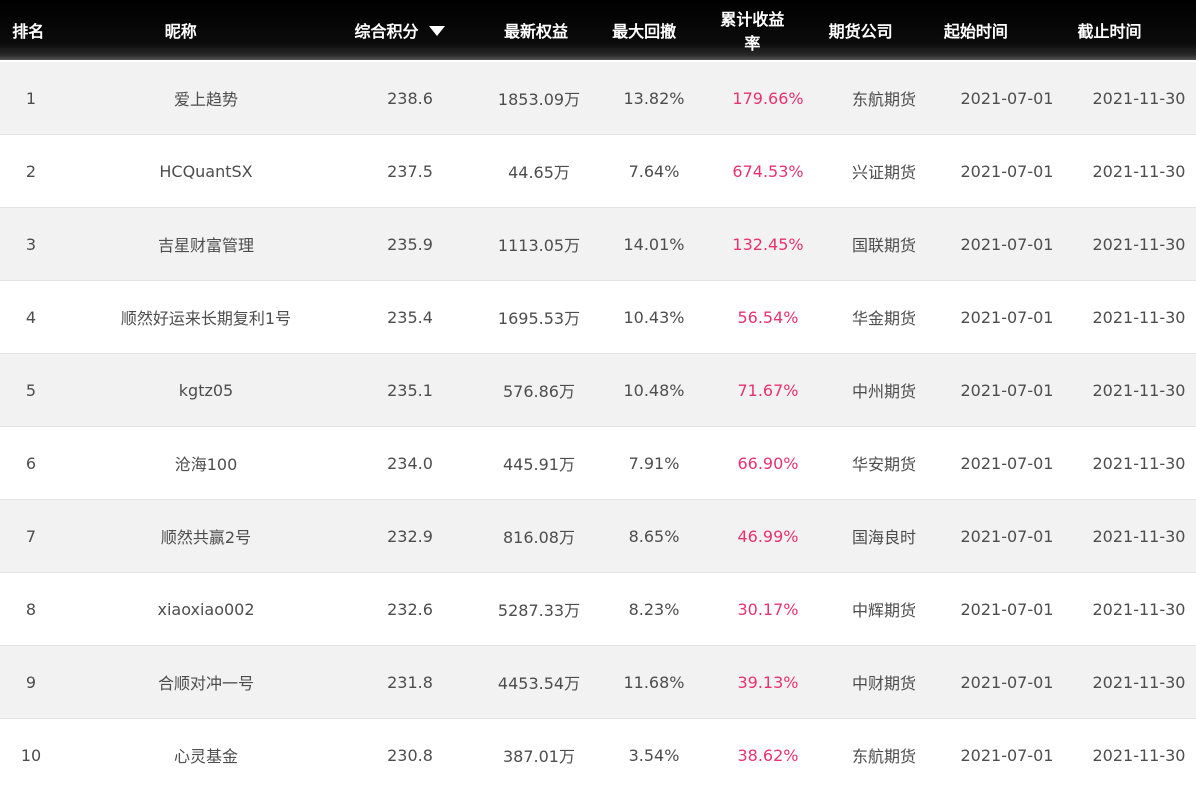 The width and height of the screenshot is (1196, 788). I want to click on cell-equity: 4453.54万, so click(539, 683).